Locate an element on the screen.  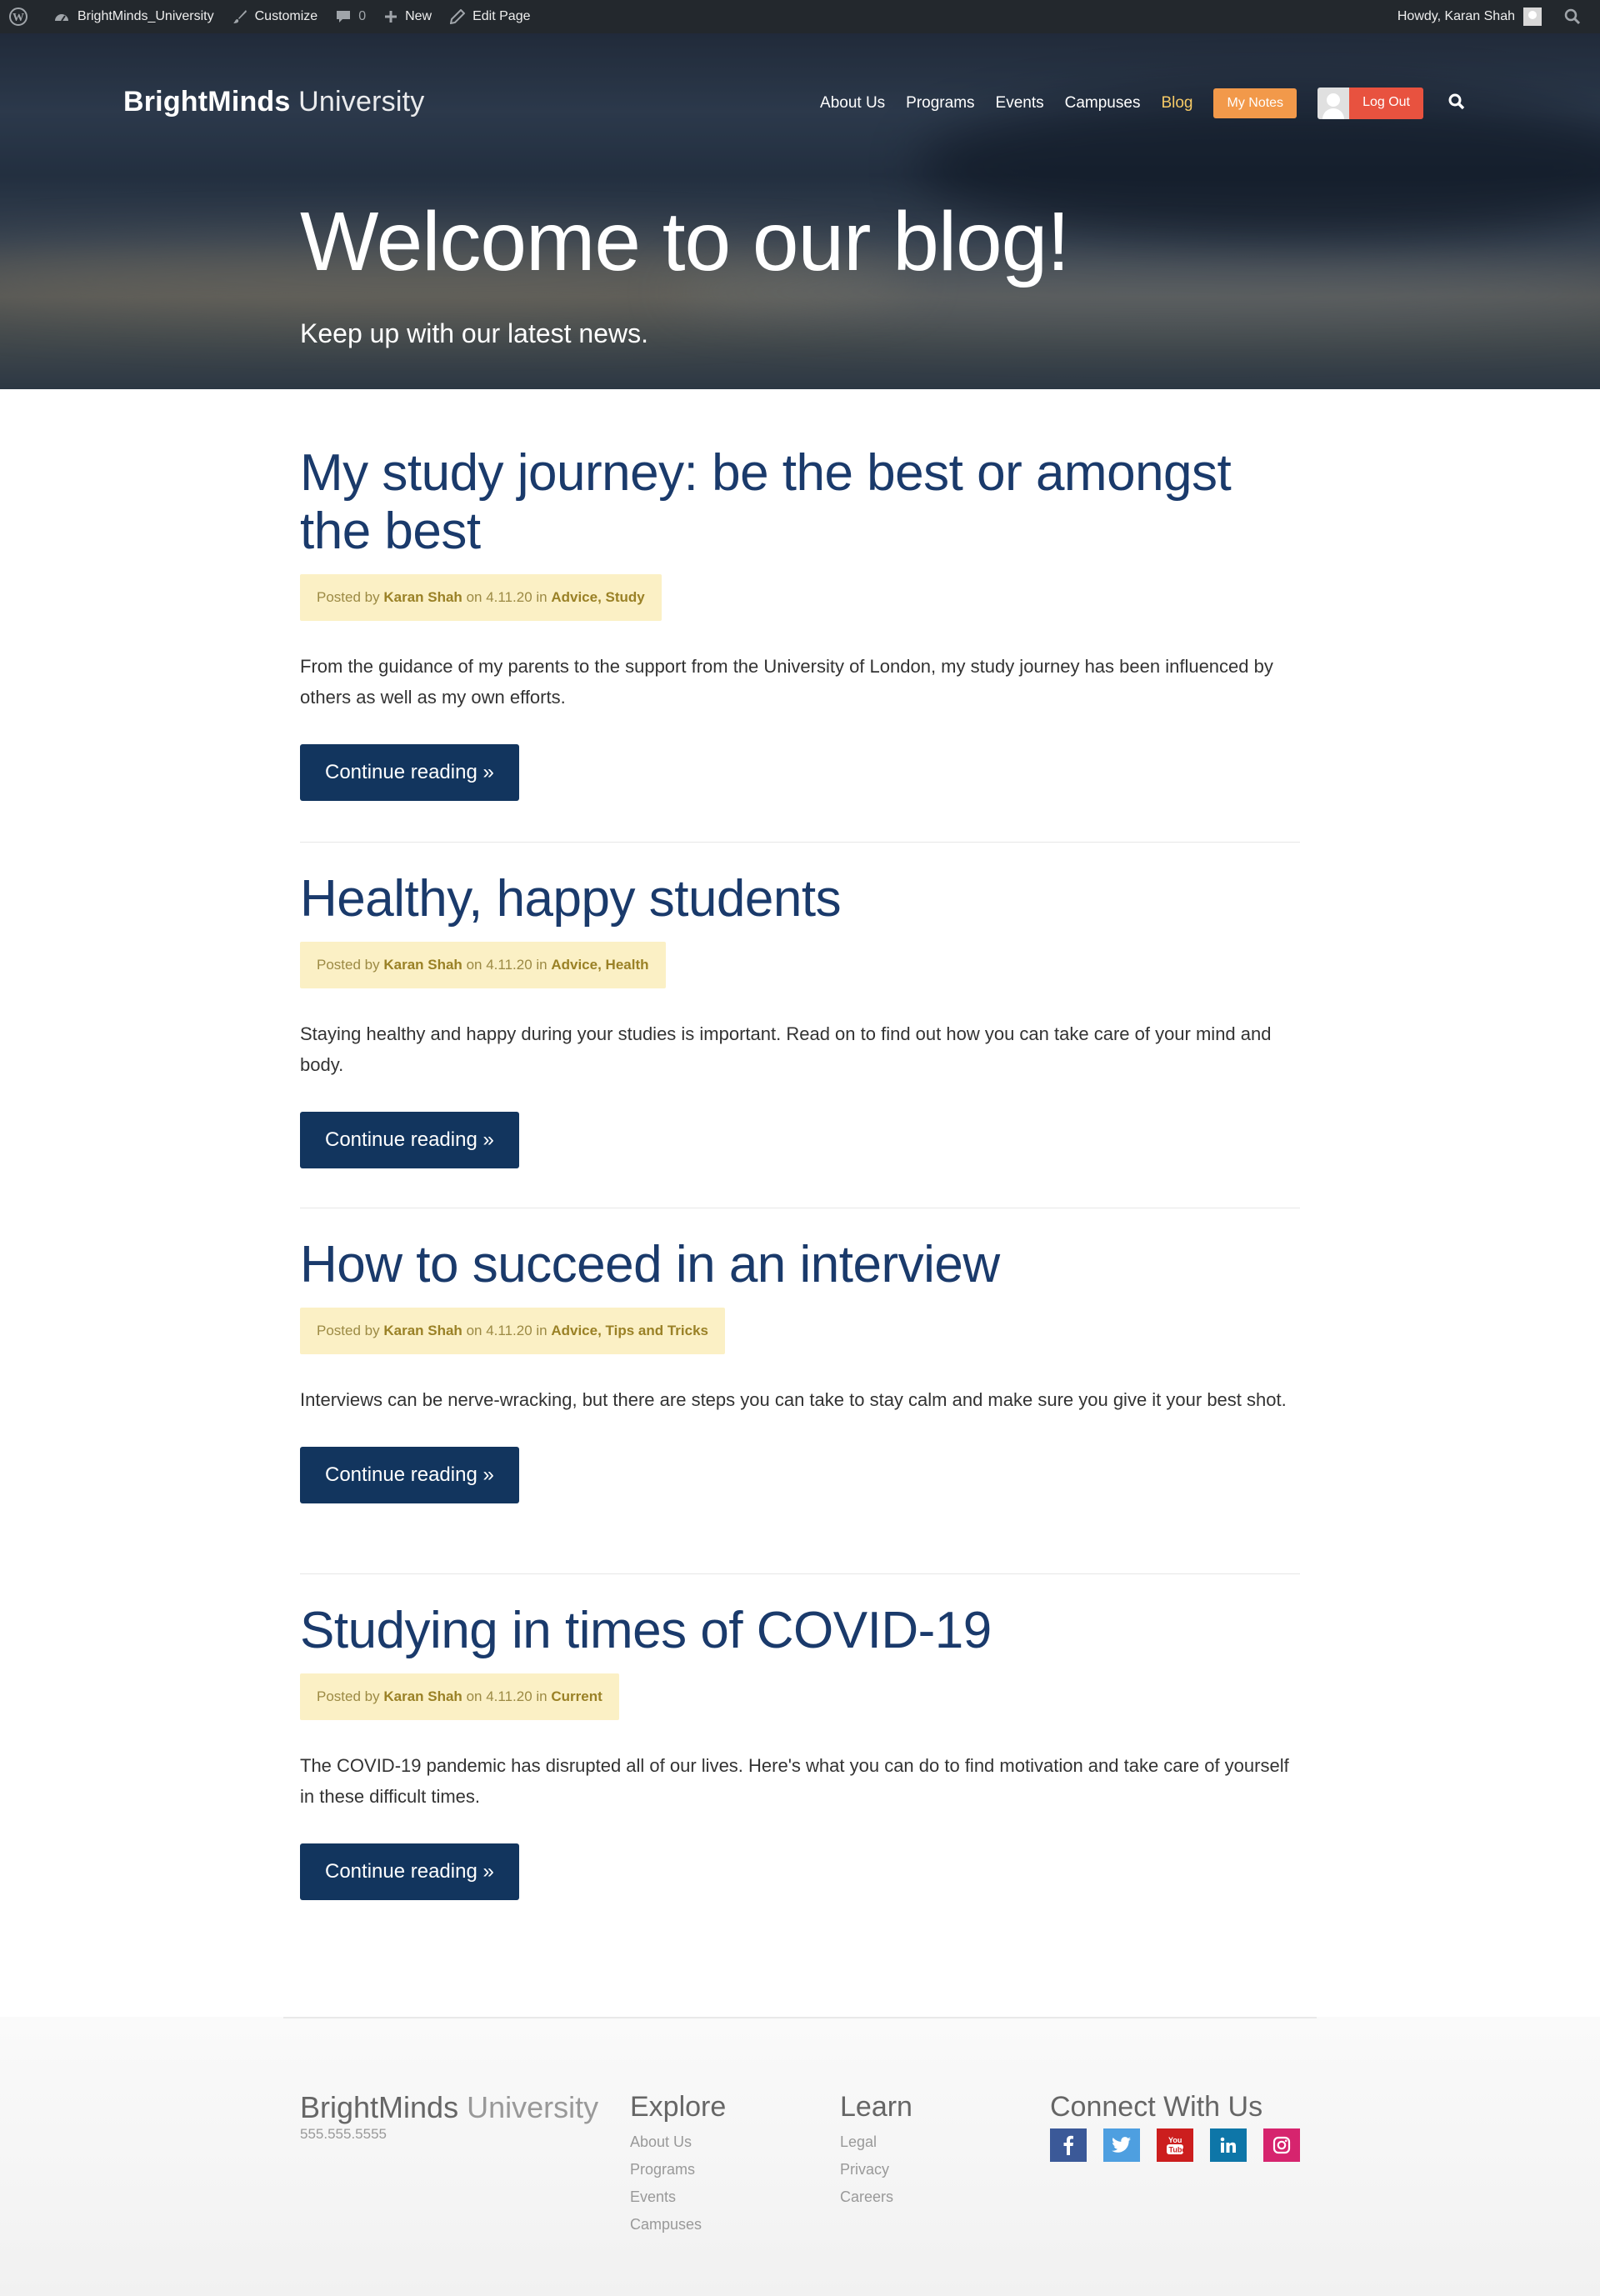
admin-comments: 0 is located at coordinates (351, 16).